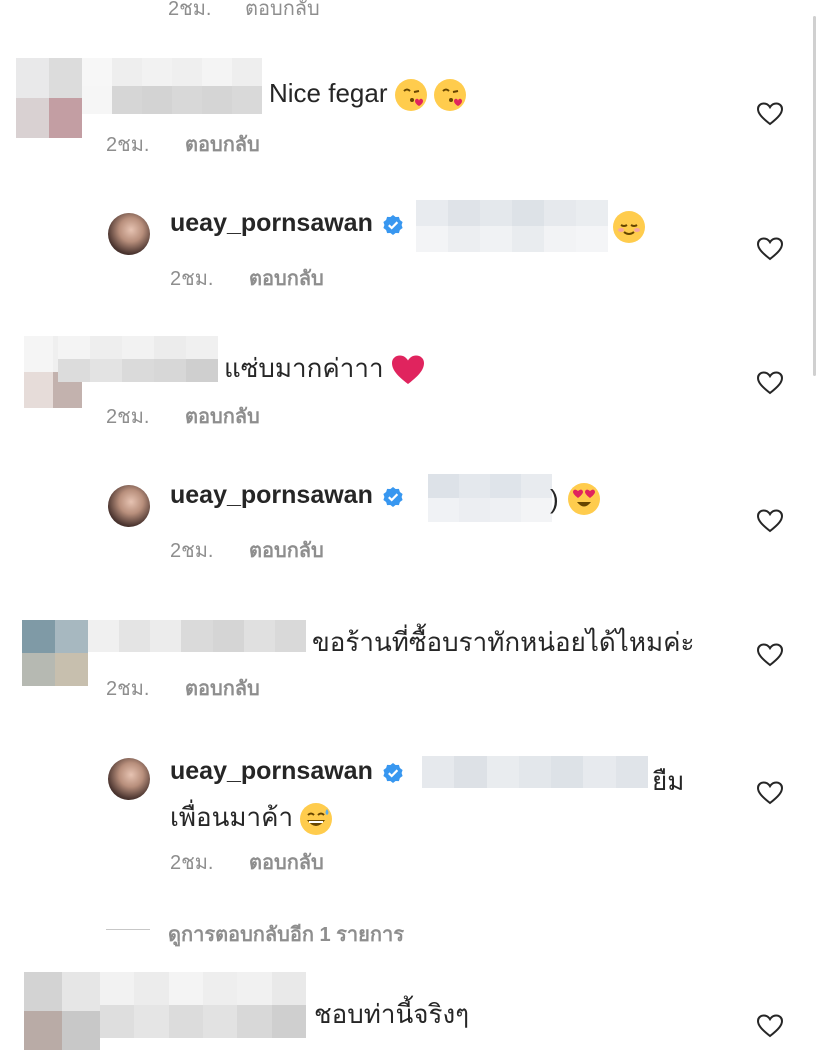 This screenshot has width=816, height=1050. What do you see at coordinates (668, 781) in the screenshot?
I see `reply-text-suffix: ยืม` at bounding box center [668, 781].